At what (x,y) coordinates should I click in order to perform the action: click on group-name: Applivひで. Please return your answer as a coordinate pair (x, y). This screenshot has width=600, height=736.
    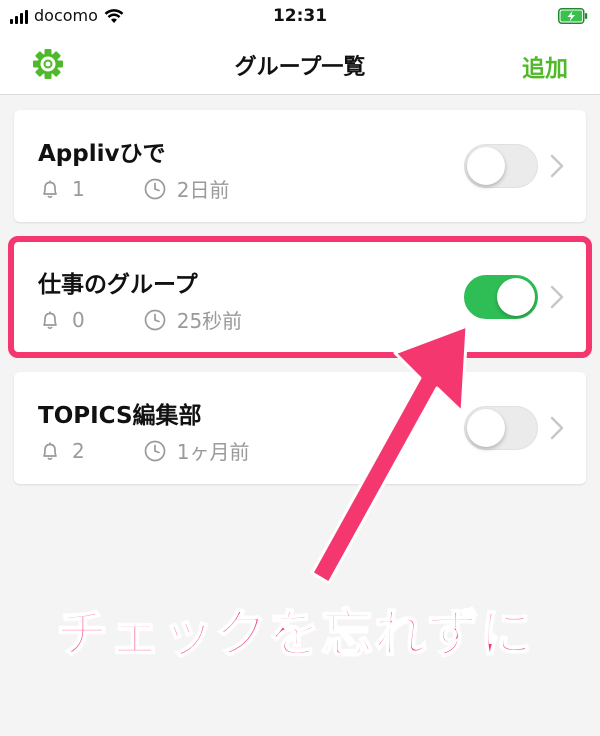
    Looking at the image, I should click on (102, 154).